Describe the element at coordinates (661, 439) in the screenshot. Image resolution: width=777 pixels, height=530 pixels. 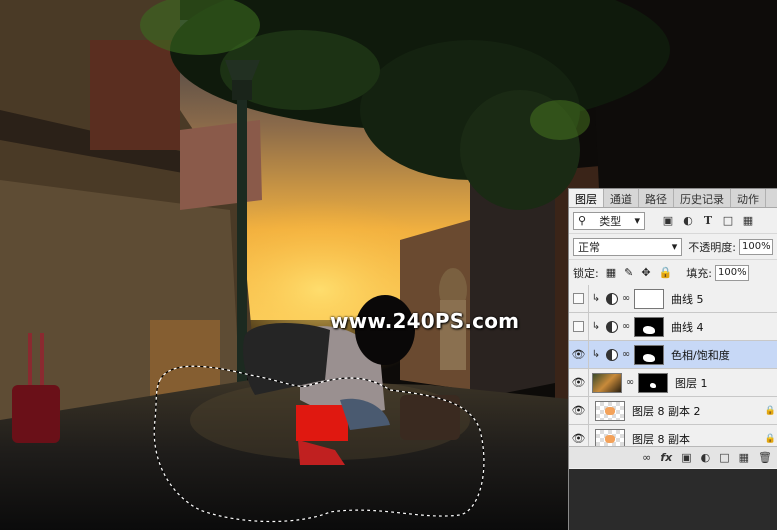
I see `layer-name: 图层 8 副本` at that location.